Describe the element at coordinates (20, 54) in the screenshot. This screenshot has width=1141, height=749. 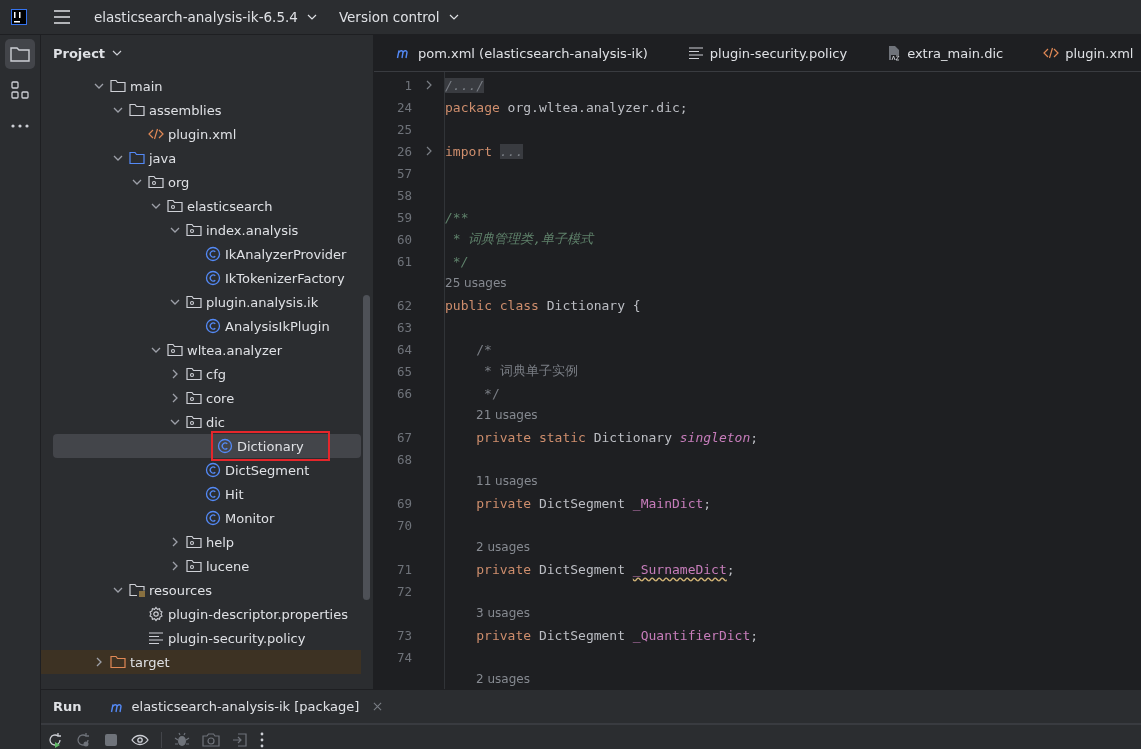
I see `project-folder-icon` at that location.